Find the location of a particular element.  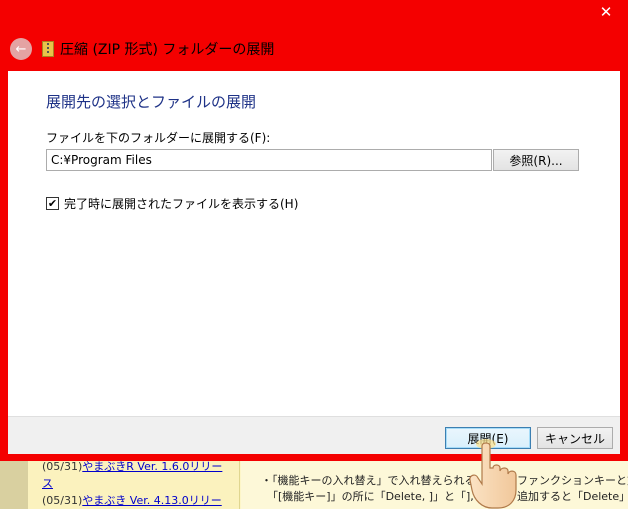

hand-cursor-icon is located at coordinates (493, 474).